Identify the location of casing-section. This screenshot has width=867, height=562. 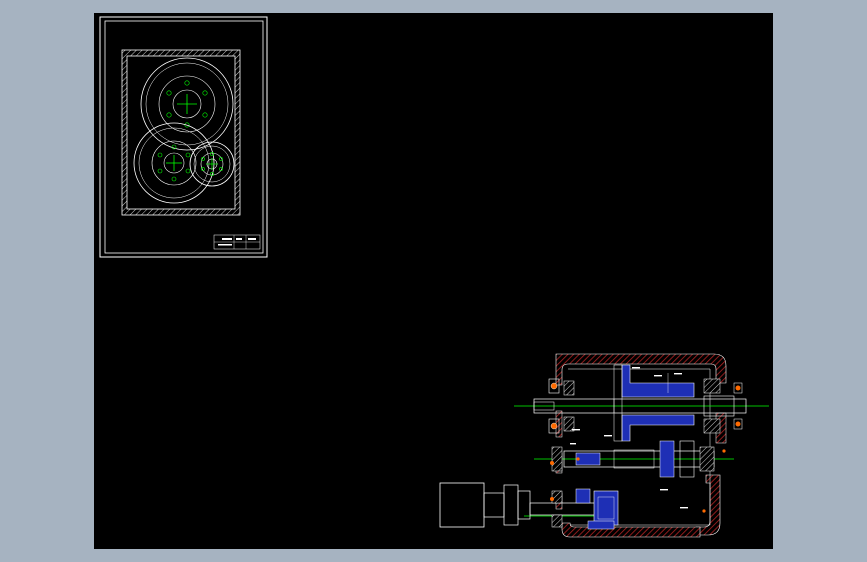
(641, 445).